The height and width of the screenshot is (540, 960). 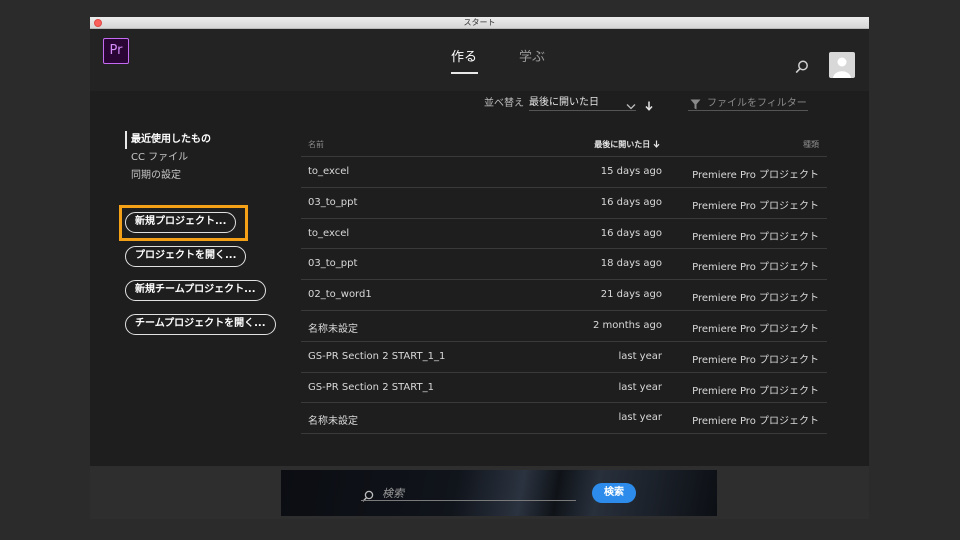 I want to click on table-header: 名前 最後に開いた日 種類, so click(x=564, y=144).